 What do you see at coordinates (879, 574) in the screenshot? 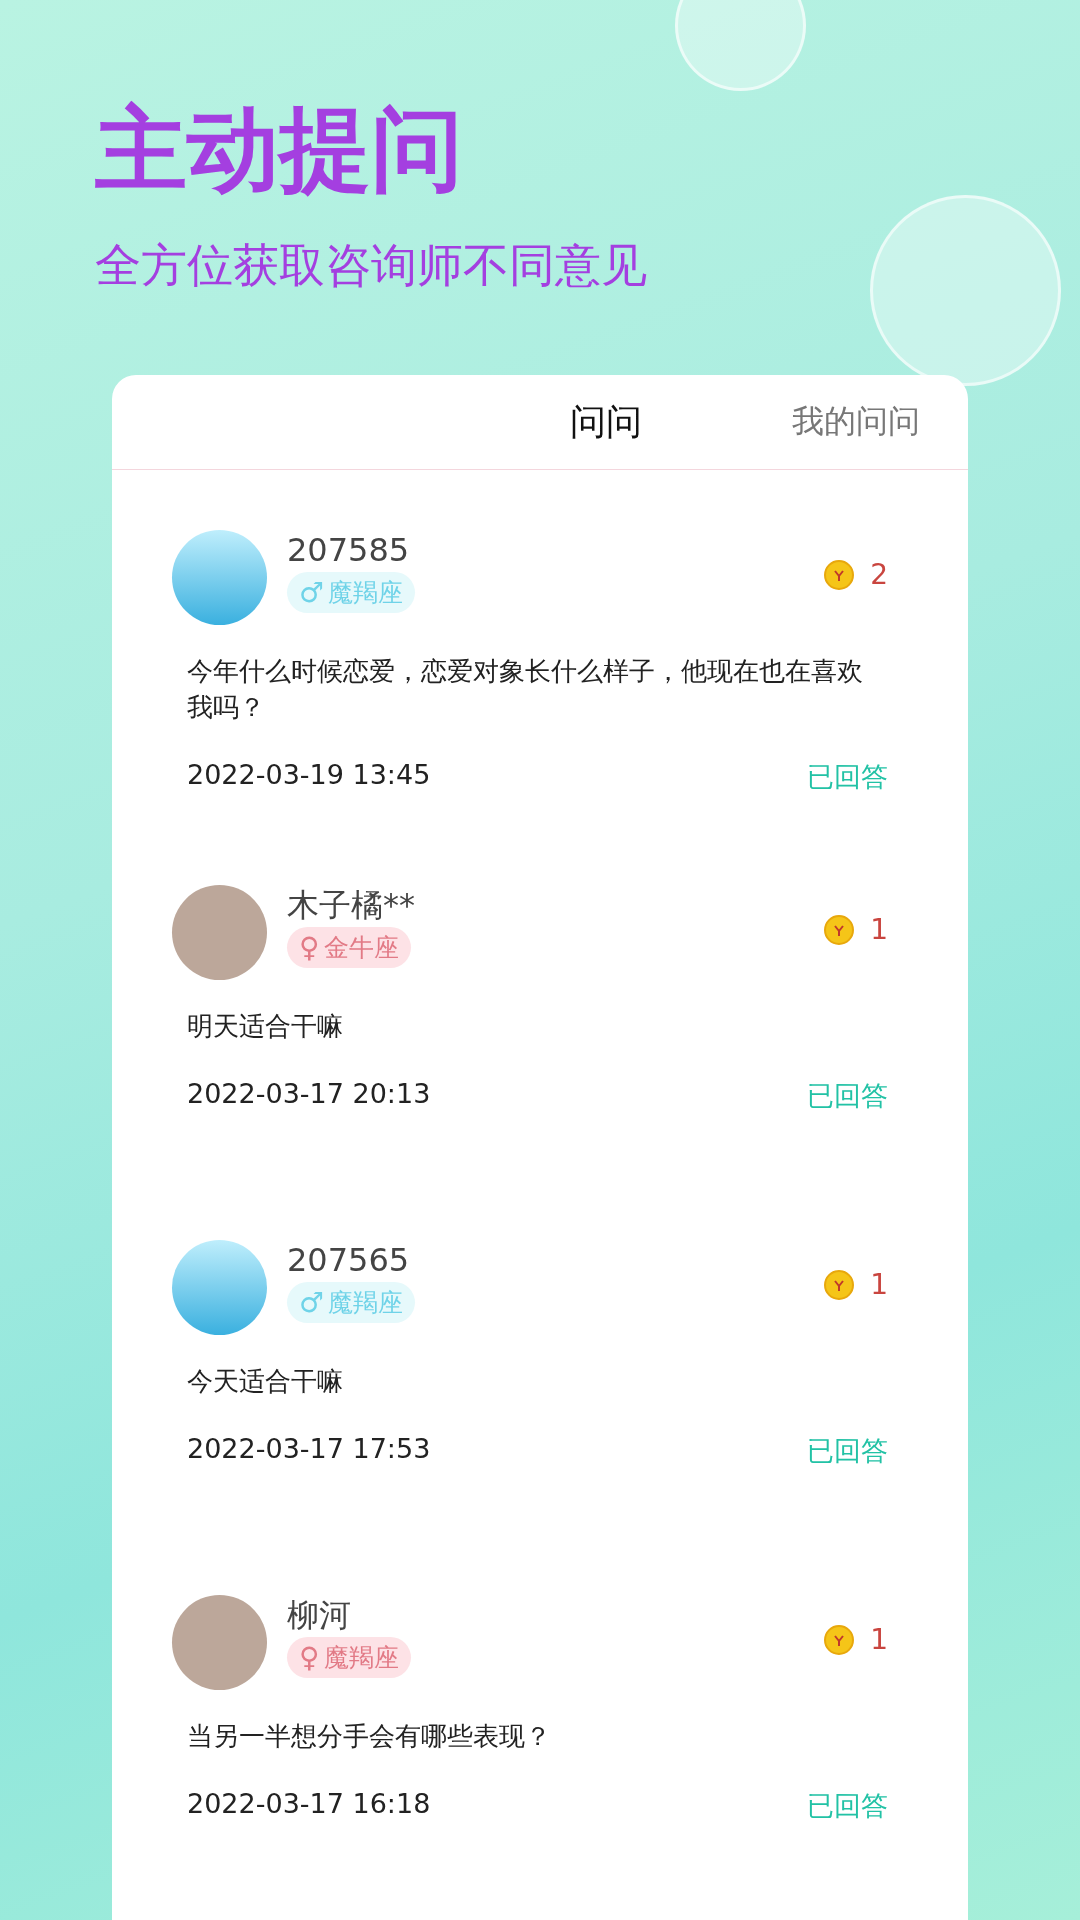
I see `coin-count: 2` at bounding box center [879, 574].